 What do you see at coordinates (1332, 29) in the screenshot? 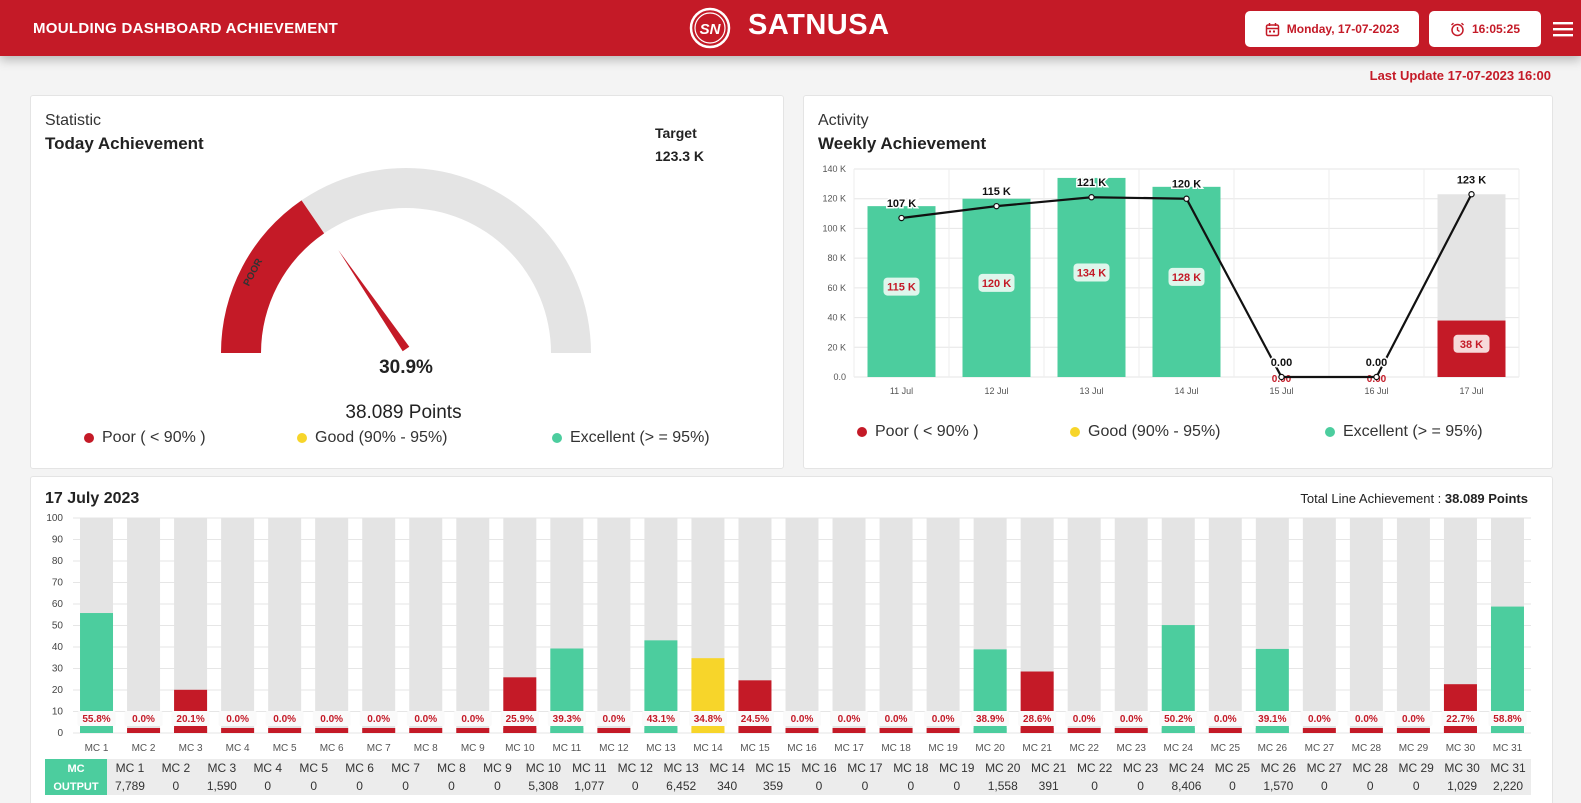
I see `date-button: Monday, 17-07-2023` at bounding box center [1332, 29].